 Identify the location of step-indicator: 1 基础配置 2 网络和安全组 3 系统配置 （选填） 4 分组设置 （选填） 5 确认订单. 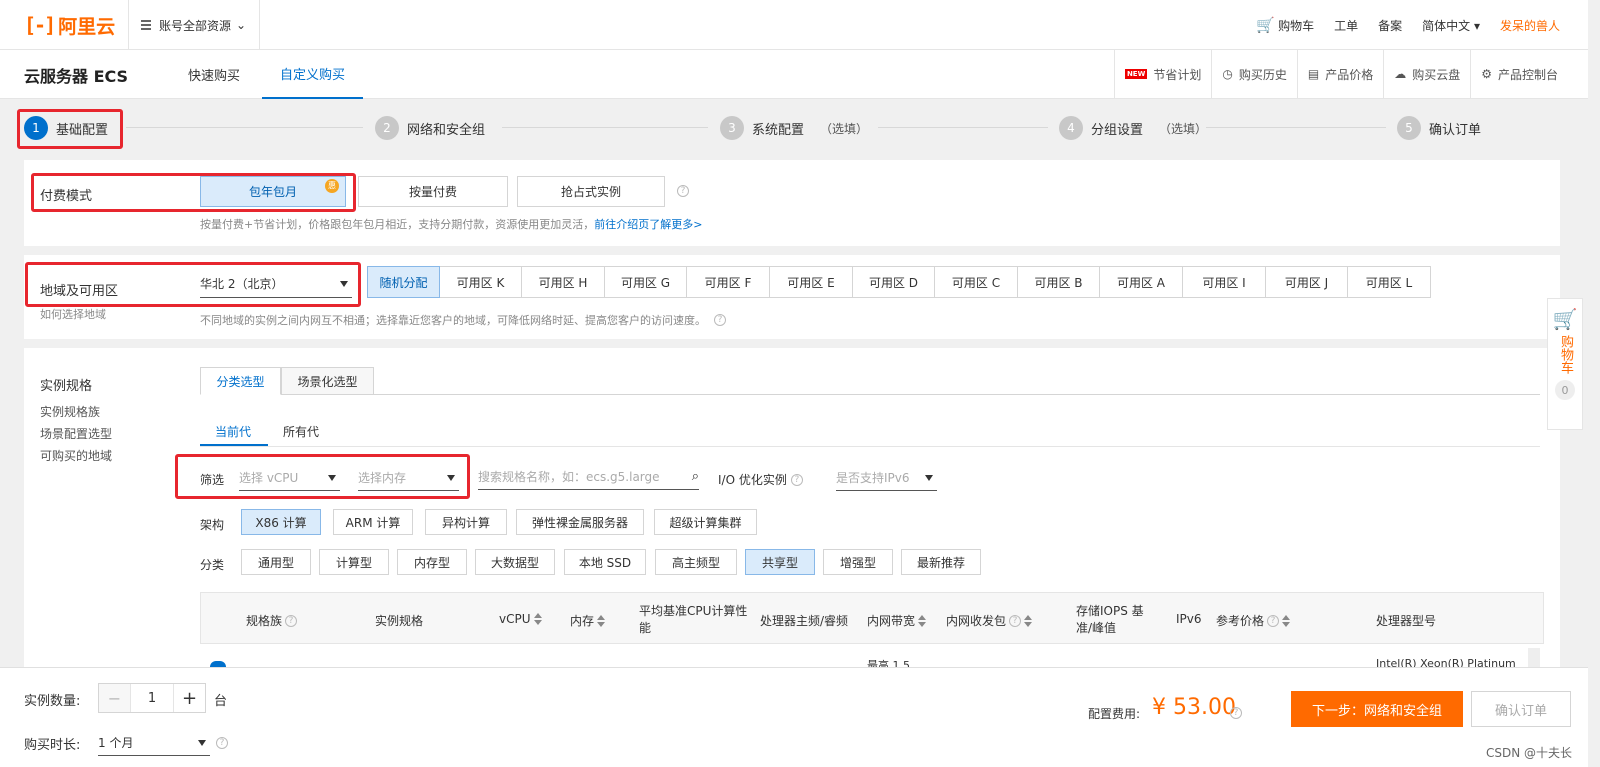
(780, 128).